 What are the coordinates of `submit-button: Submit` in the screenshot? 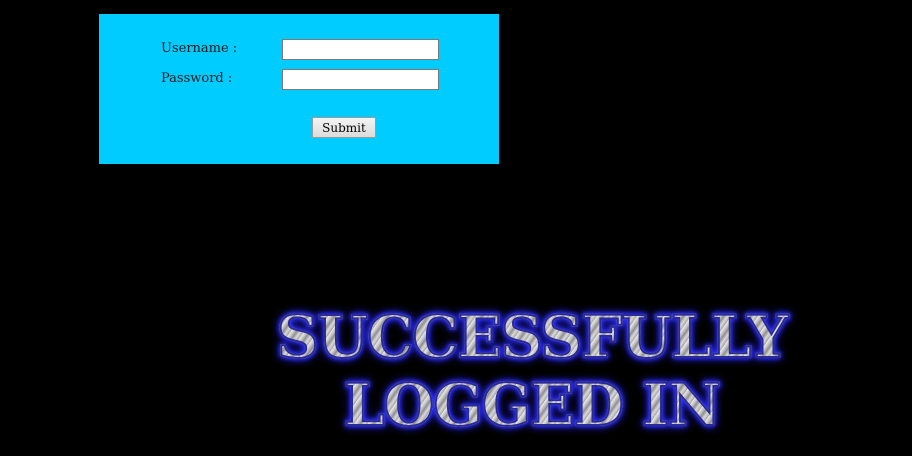 It's located at (344, 127).